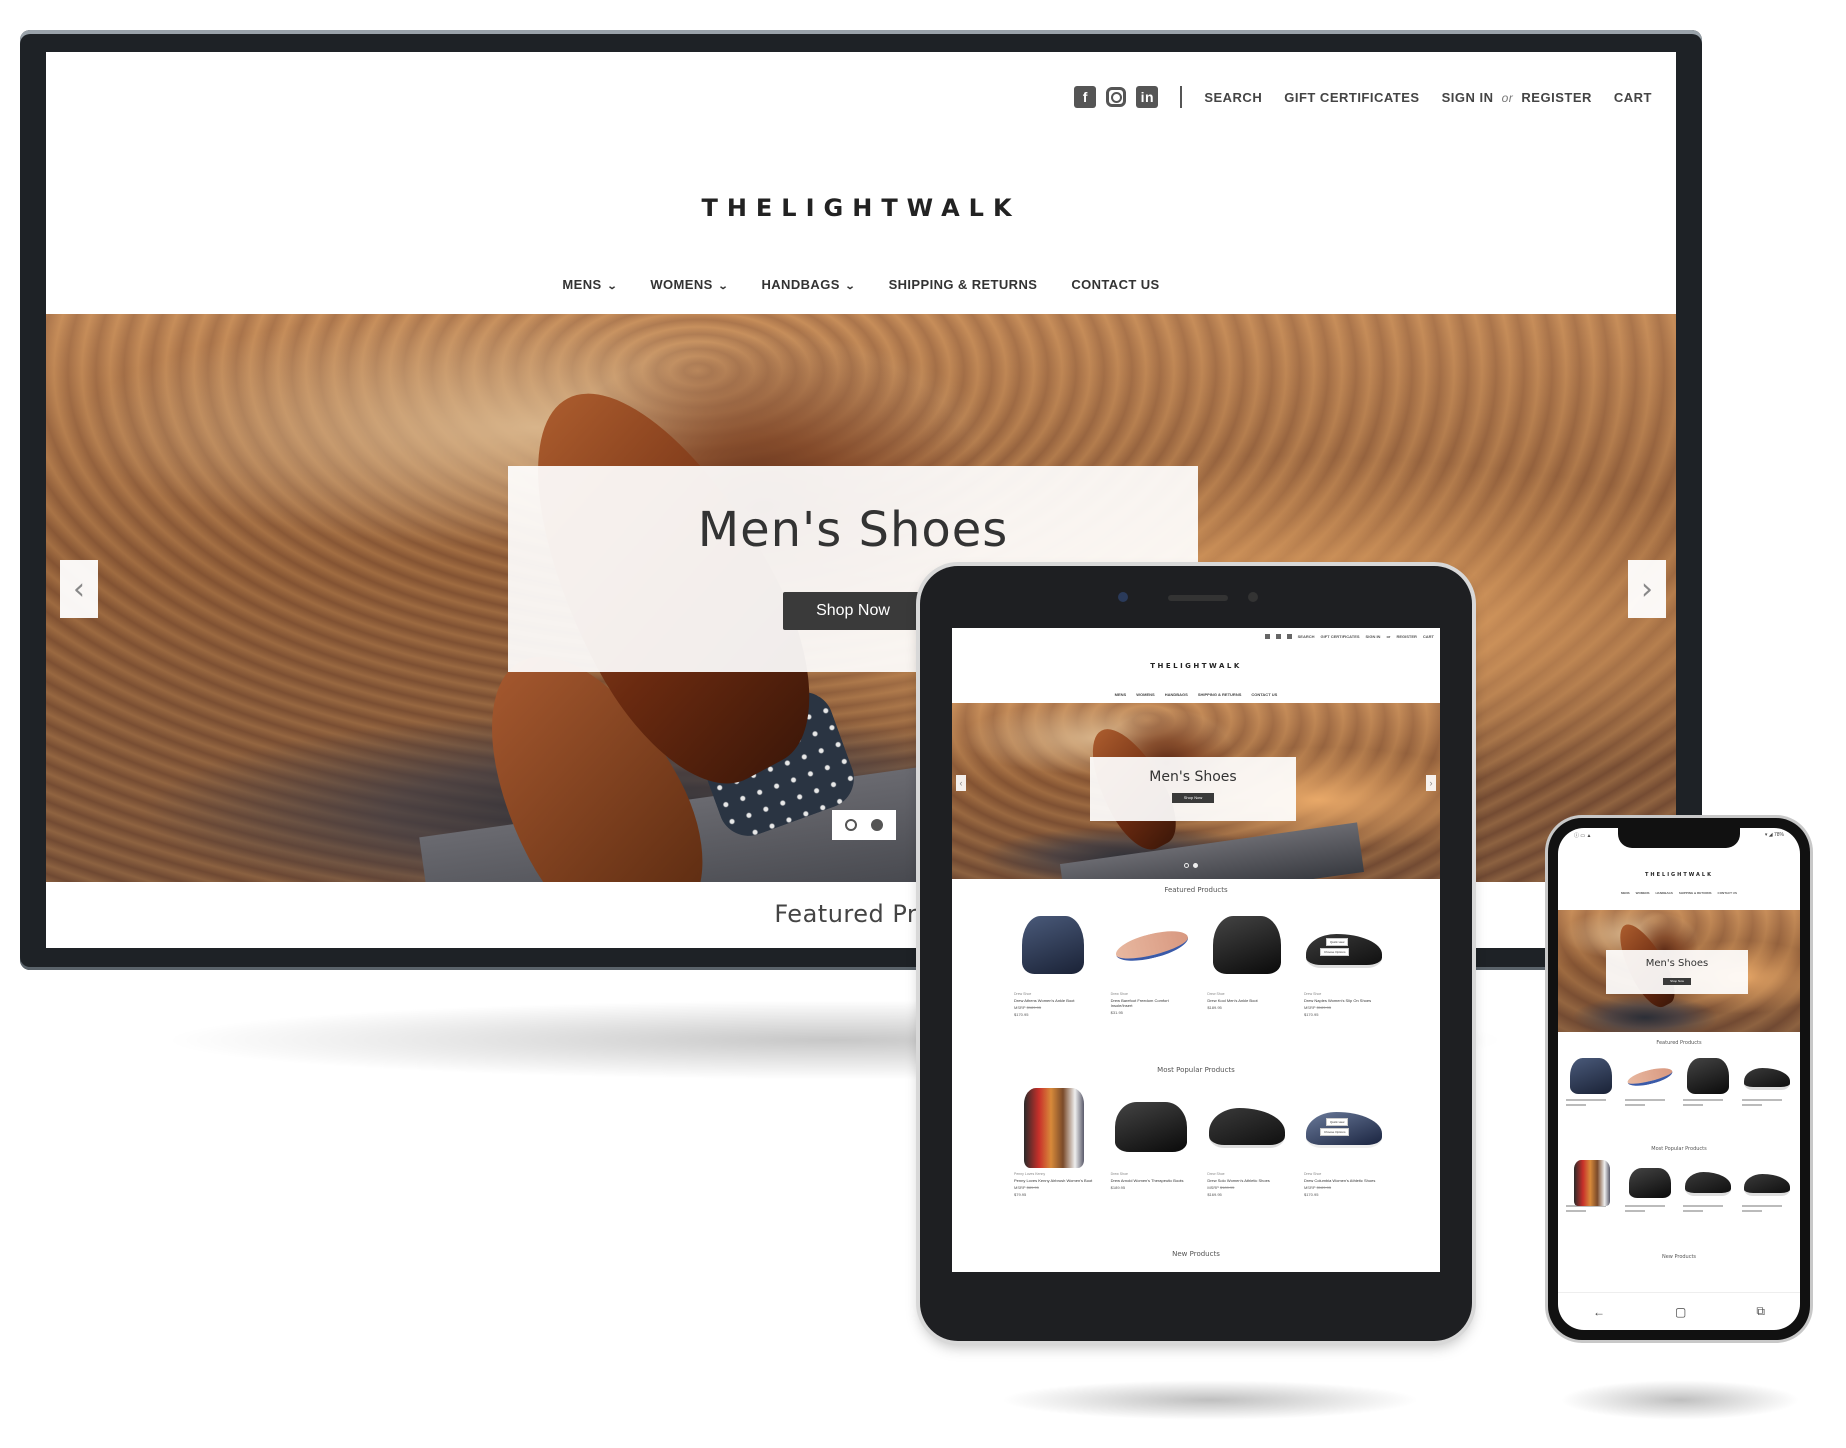 Image resolution: width=1846 pixels, height=1448 pixels. What do you see at coordinates (808, 284) in the screenshot?
I see `nav-item-handbags: HANDBAGS ⌄` at bounding box center [808, 284].